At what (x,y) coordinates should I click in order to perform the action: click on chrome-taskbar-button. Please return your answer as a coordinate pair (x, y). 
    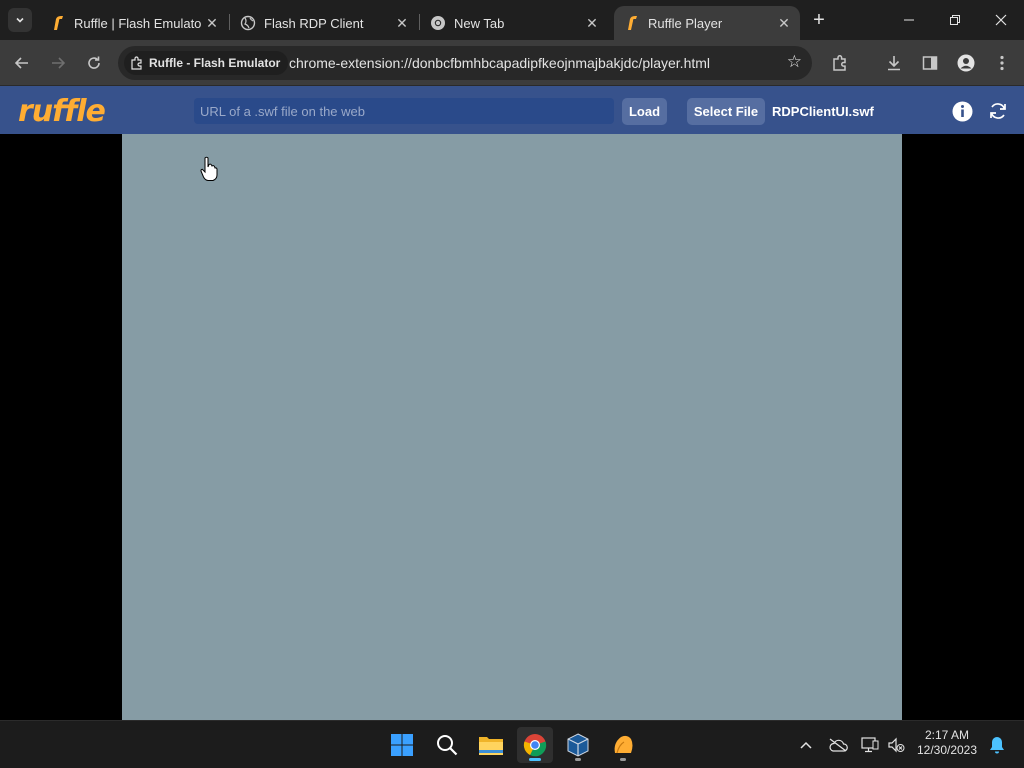
    Looking at the image, I should click on (535, 745).